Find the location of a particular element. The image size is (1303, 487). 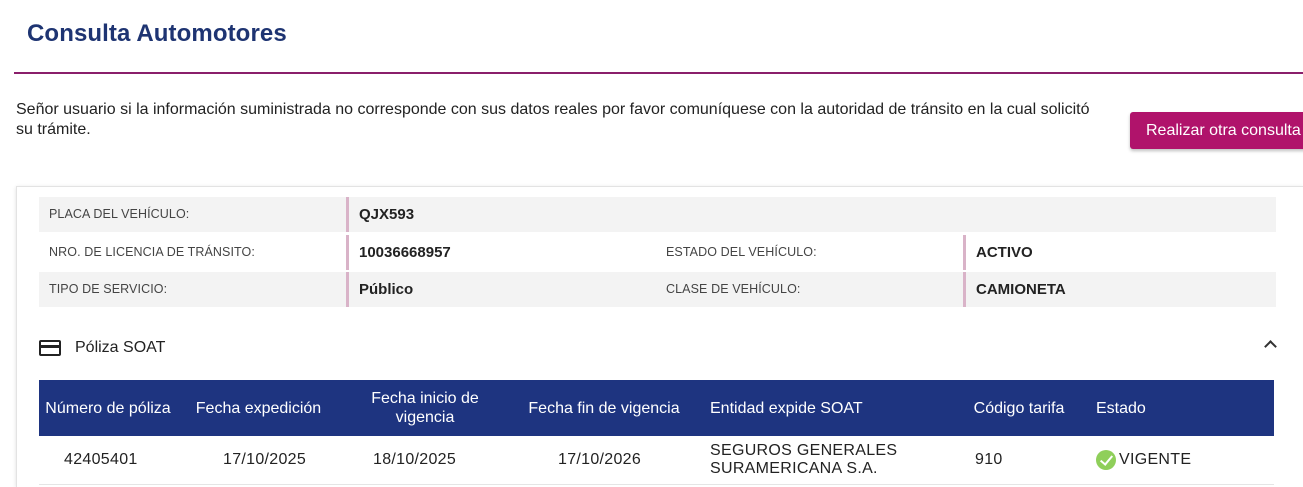

license-label: NRO. DE LICENCIA DE TRÁNSITO: is located at coordinates (152, 252).